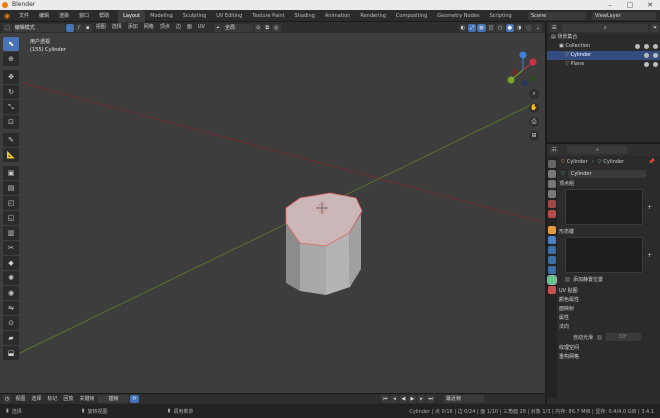 The height and width of the screenshot is (418, 660). Describe the element at coordinates (113, 399) in the screenshot. I see `keying-button: 插帧` at that location.